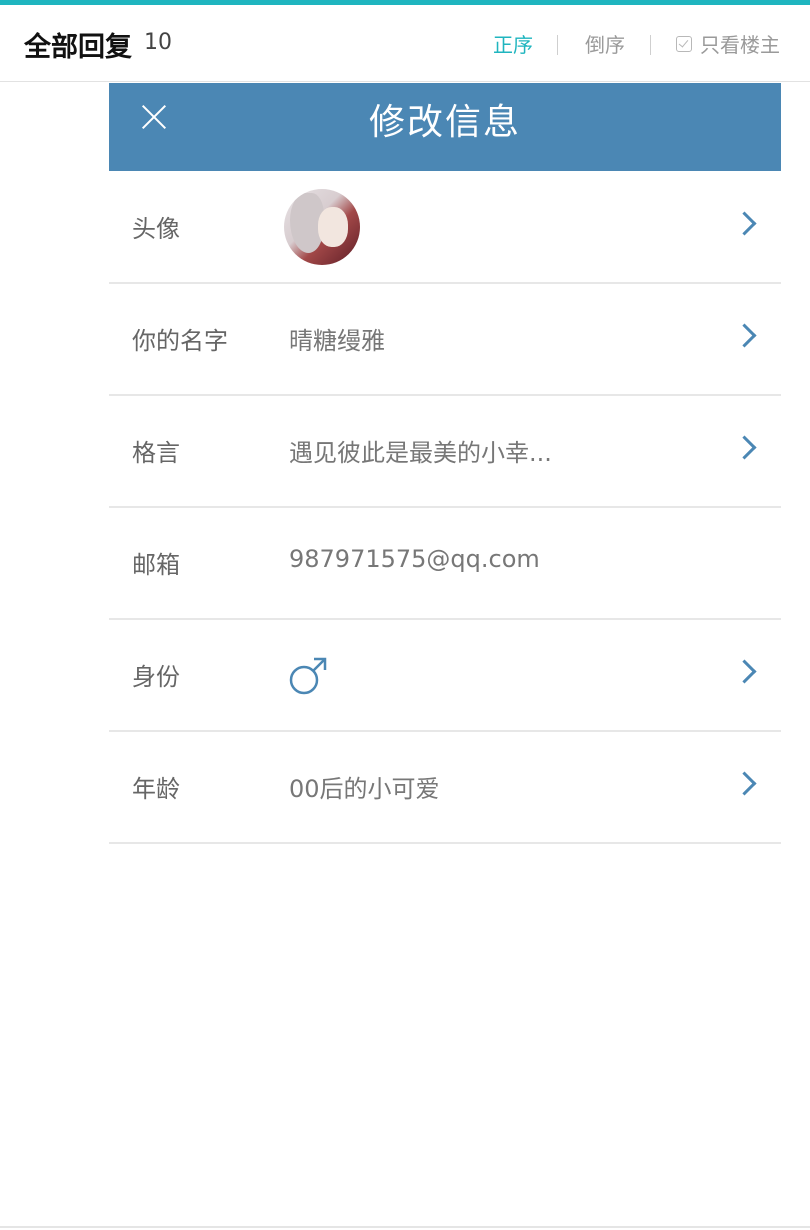  What do you see at coordinates (158, 42) in the screenshot?
I see `replies-count: 10` at bounding box center [158, 42].